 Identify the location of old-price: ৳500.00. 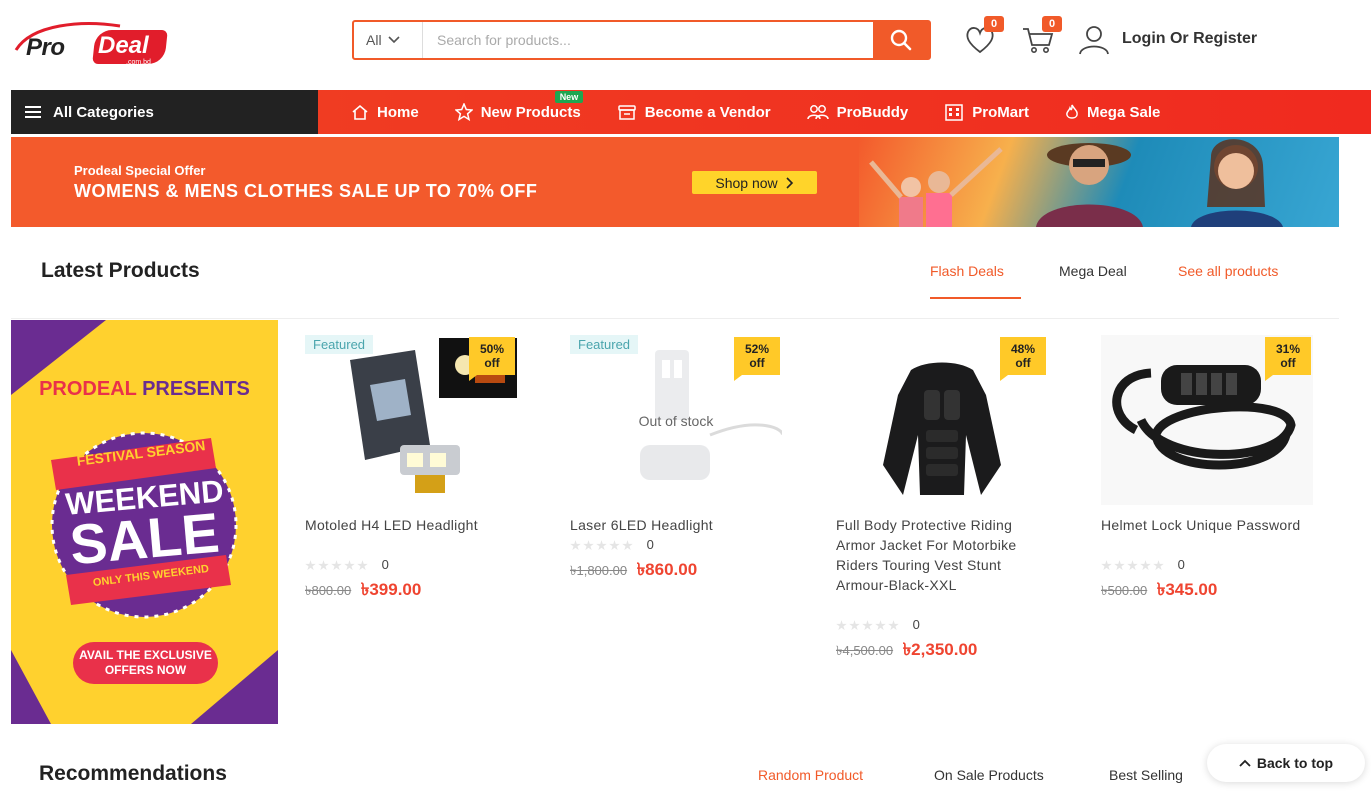
(1124, 590).